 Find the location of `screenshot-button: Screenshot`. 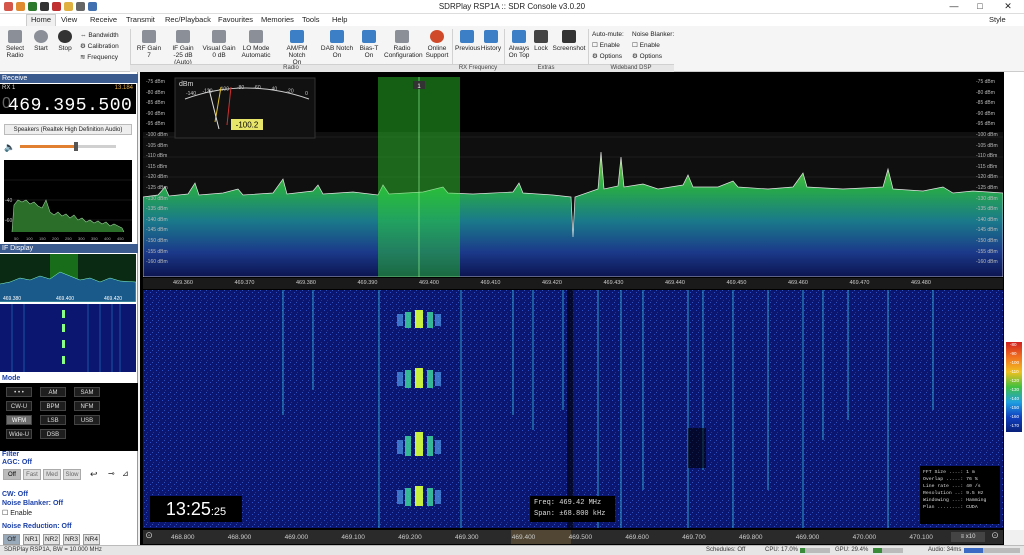

screenshot-button: Screenshot is located at coordinates (569, 41).